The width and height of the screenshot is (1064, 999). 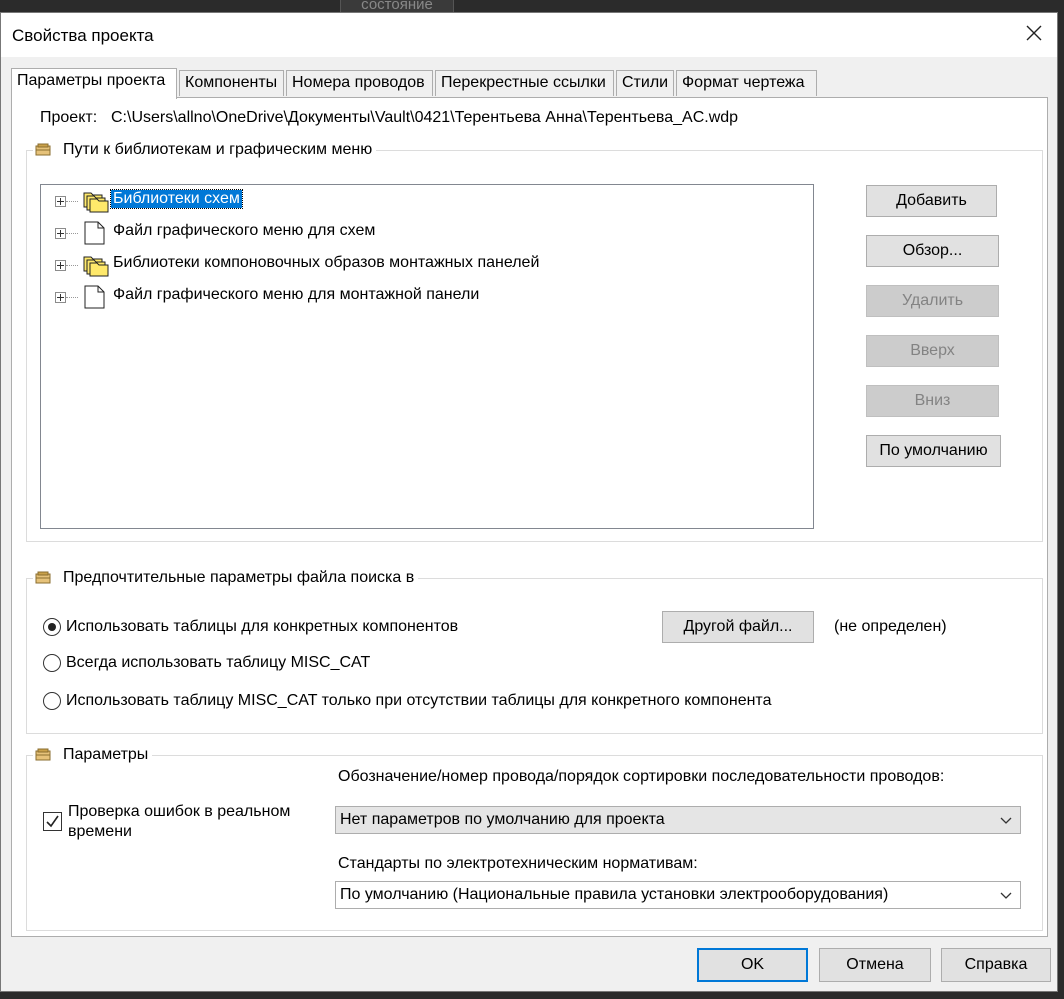 I want to click on ok-button: OK, so click(x=752, y=965).